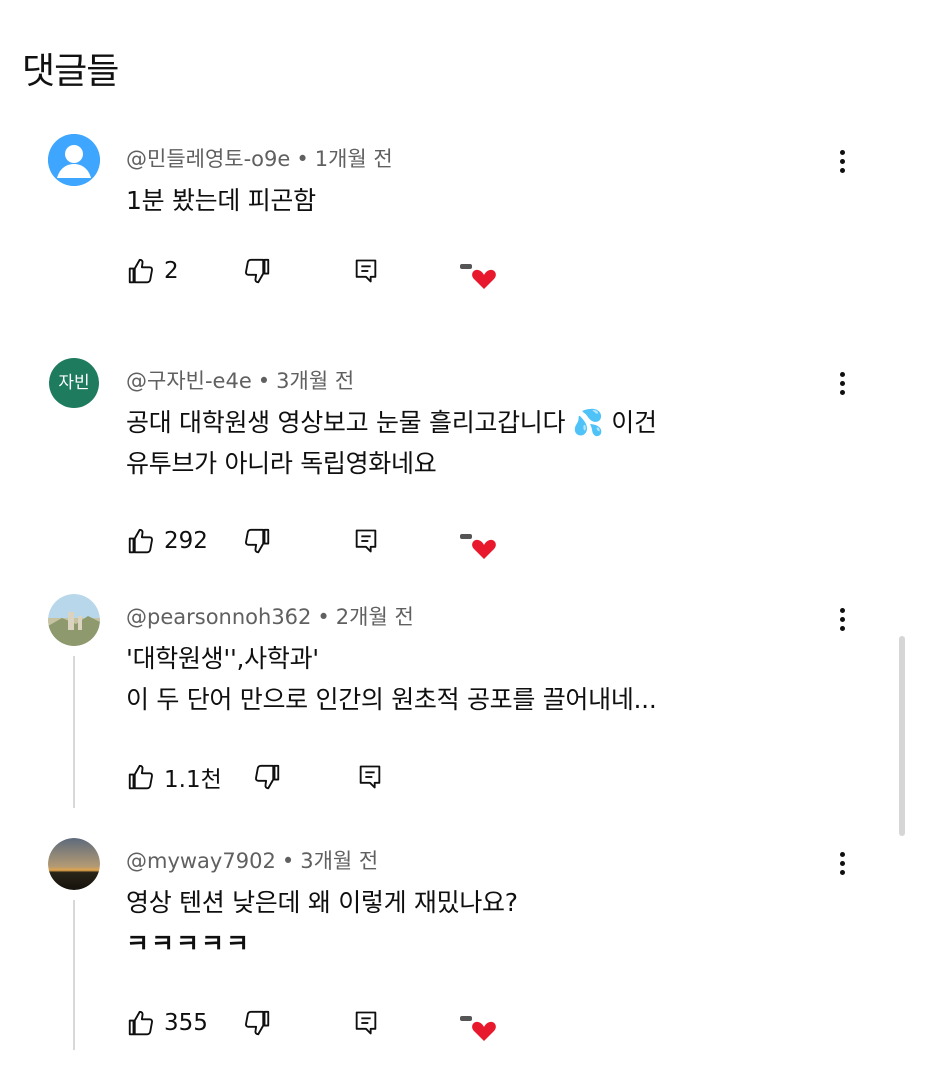 This screenshot has height=1074, width=929. I want to click on comment-author: @민들레영토-o9e, so click(208, 159).